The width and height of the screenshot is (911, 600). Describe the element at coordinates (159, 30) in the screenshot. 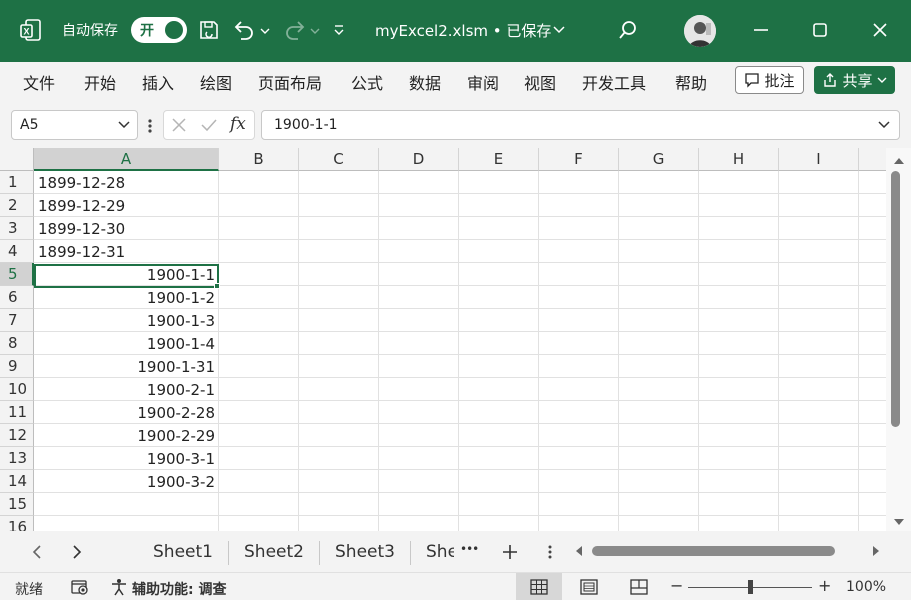

I see `autosave-toggle: 开` at that location.